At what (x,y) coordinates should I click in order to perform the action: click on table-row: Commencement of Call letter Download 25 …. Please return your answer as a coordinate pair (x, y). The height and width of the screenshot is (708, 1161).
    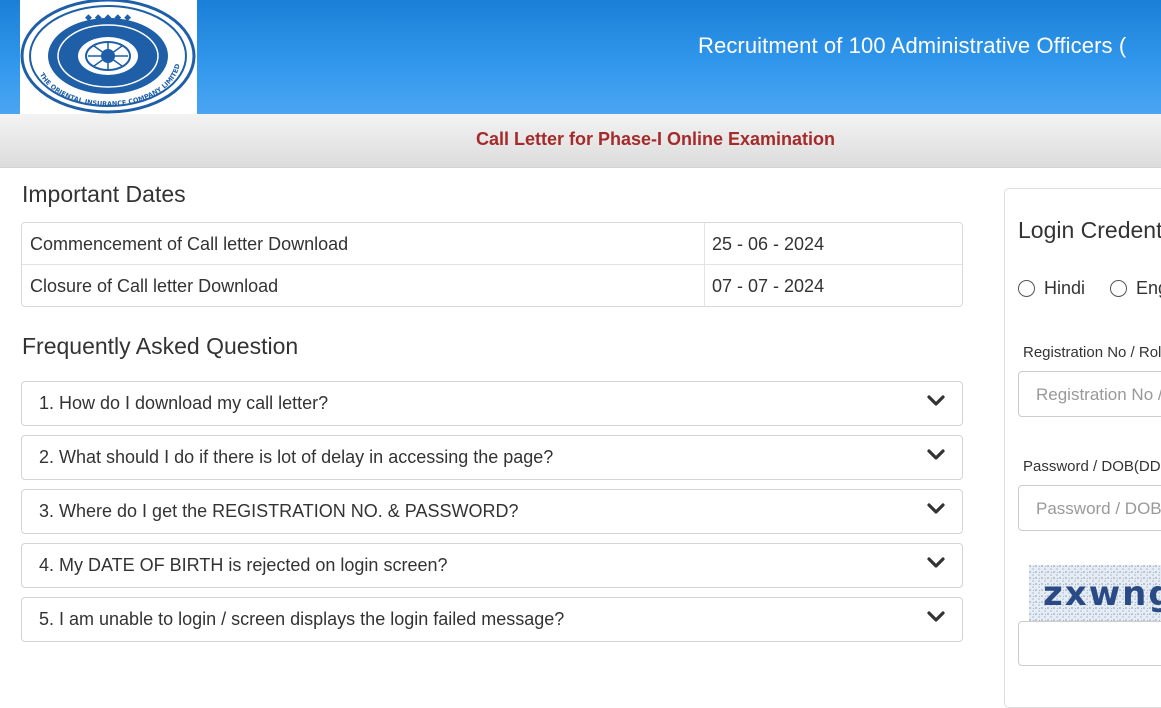
    Looking at the image, I should click on (492, 244).